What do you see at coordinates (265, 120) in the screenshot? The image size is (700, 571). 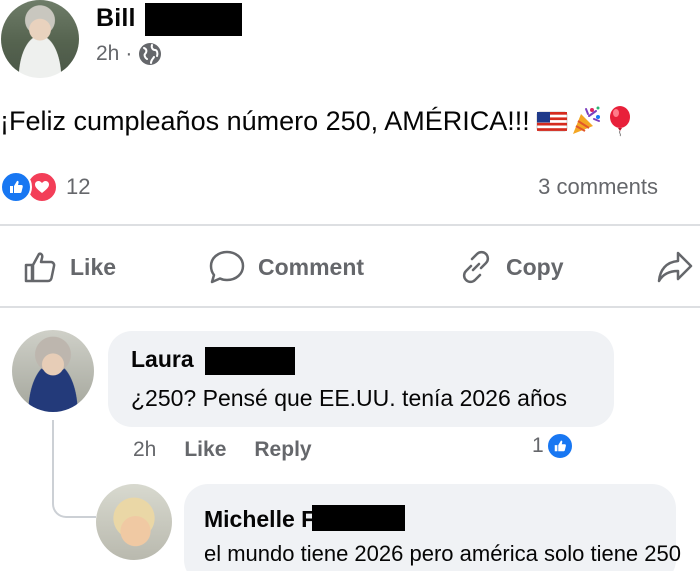 I see `post-text: ¡Feliz cumpleaños número 250, AMÉRICA!!!` at bounding box center [265, 120].